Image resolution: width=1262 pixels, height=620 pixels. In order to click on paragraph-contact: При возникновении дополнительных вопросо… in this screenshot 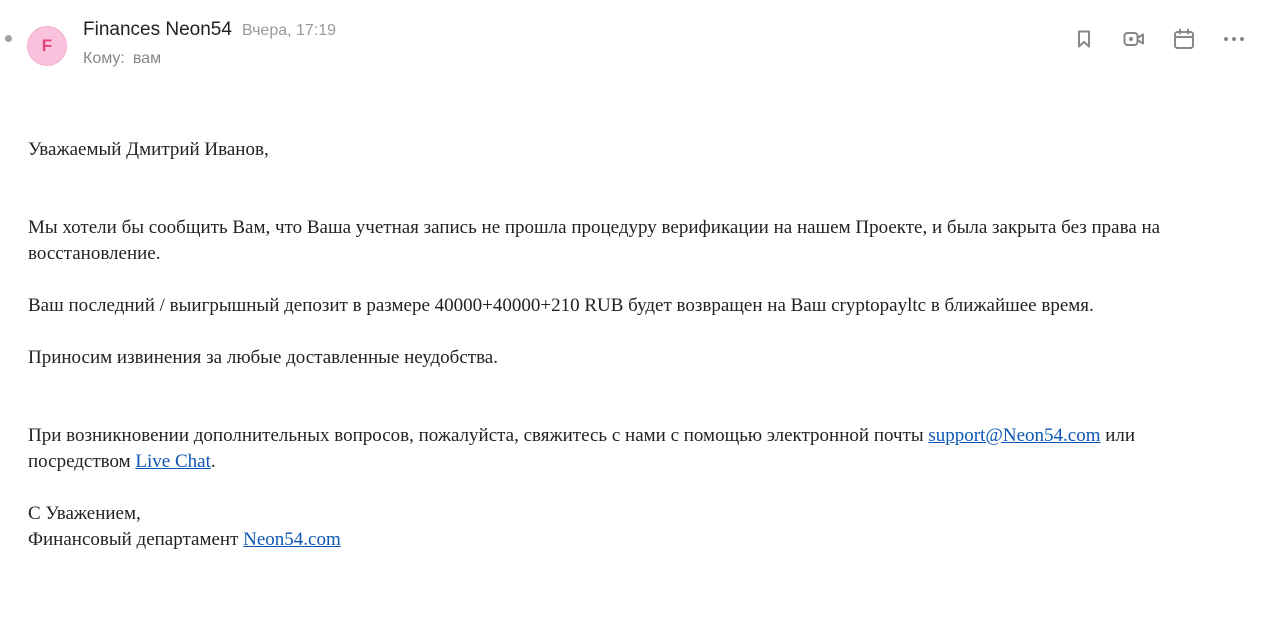, I will do `click(633, 449)`.